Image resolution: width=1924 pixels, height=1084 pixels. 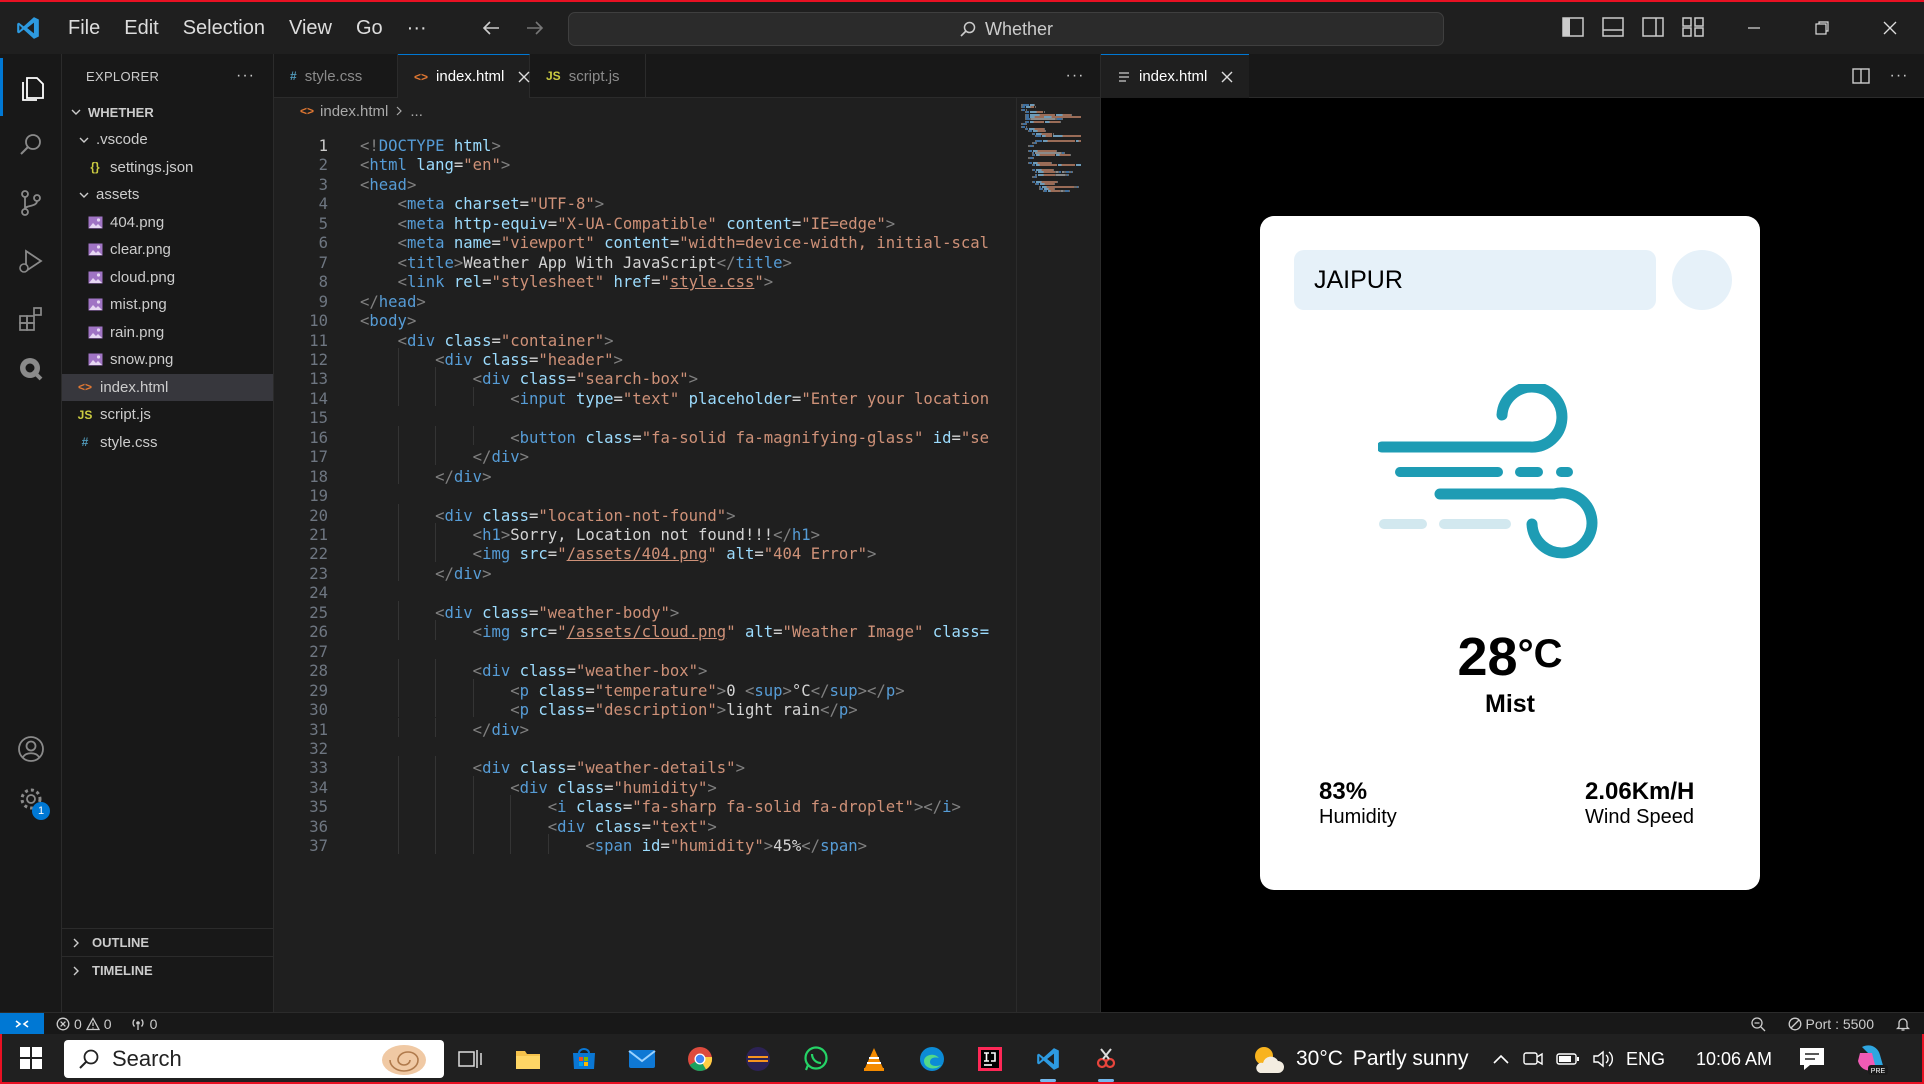 I want to click on outline-label: OUTLINE, so click(x=121, y=942).